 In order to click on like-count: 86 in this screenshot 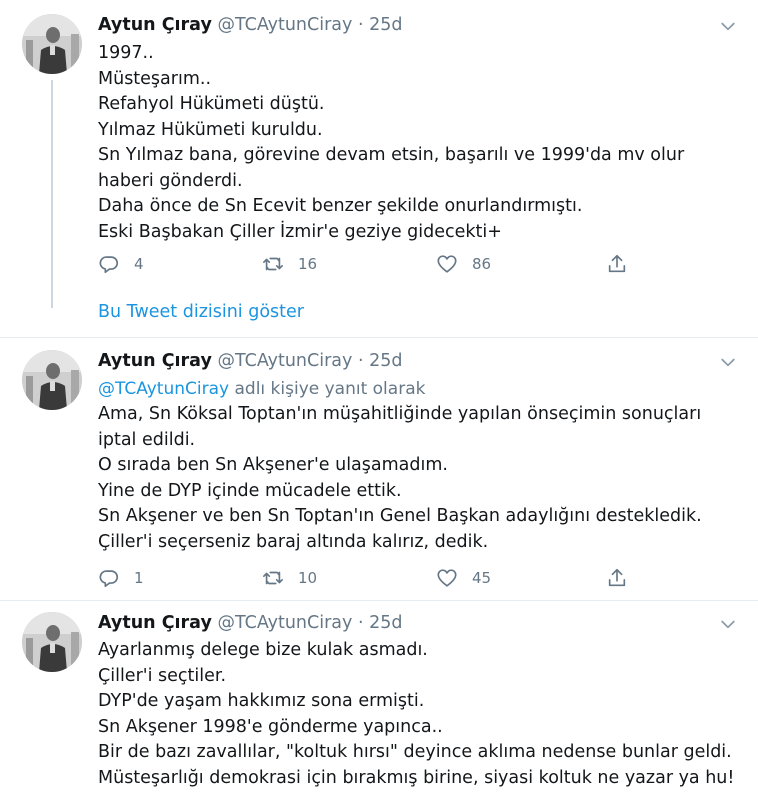, I will do `click(482, 264)`.